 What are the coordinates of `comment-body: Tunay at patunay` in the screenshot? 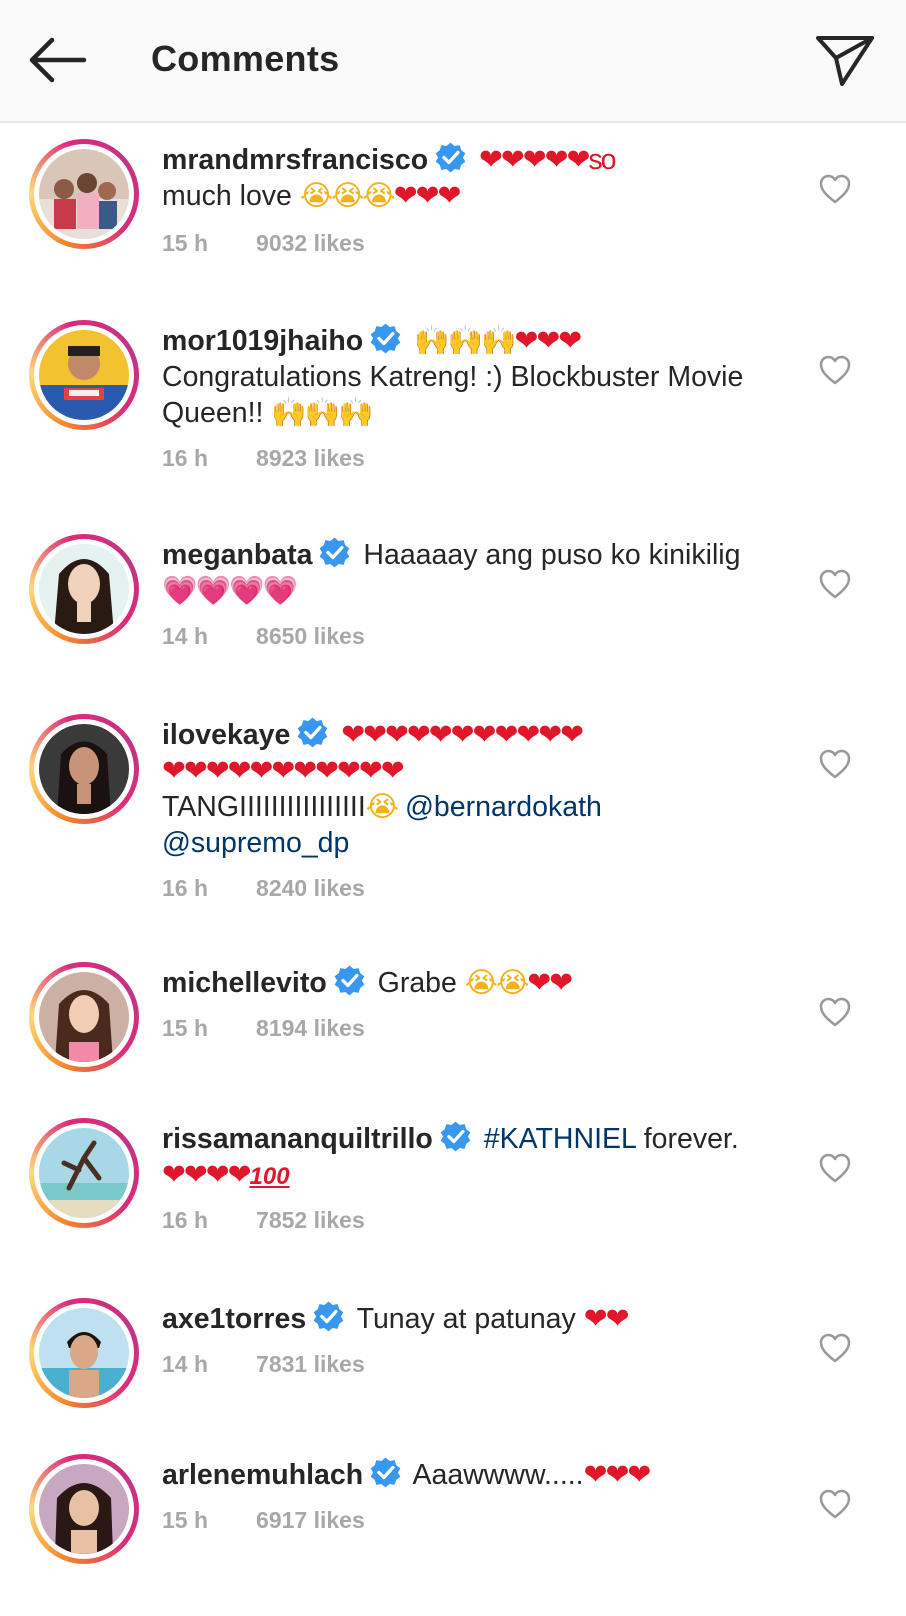 It's located at (470, 1319).